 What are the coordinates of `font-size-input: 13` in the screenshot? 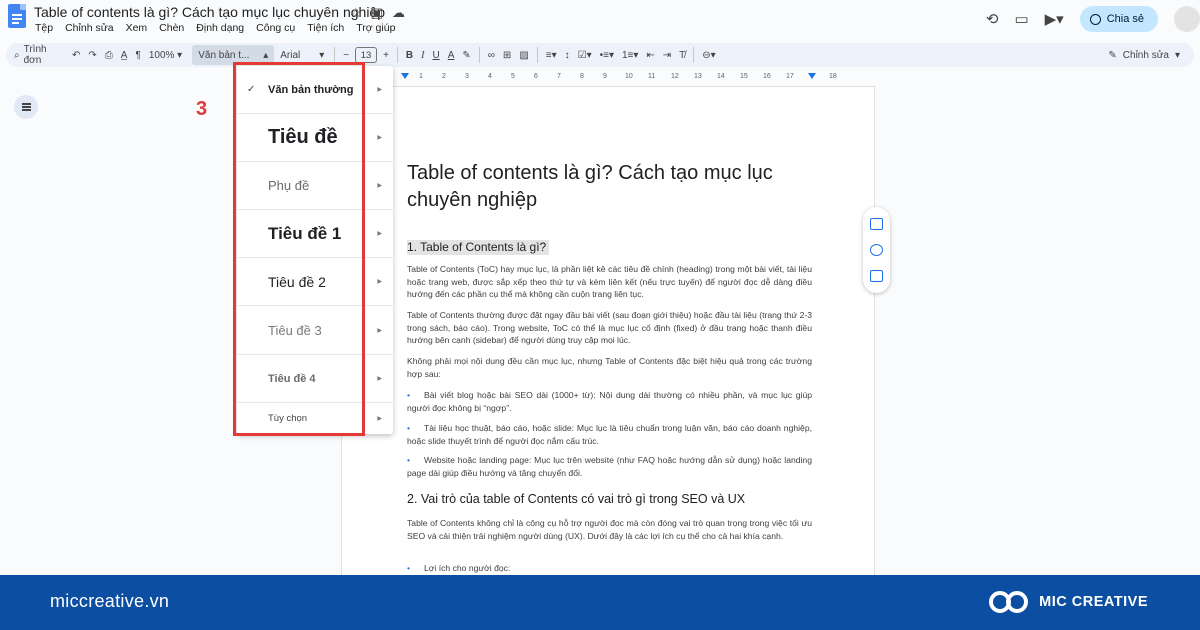 It's located at (366, 55).